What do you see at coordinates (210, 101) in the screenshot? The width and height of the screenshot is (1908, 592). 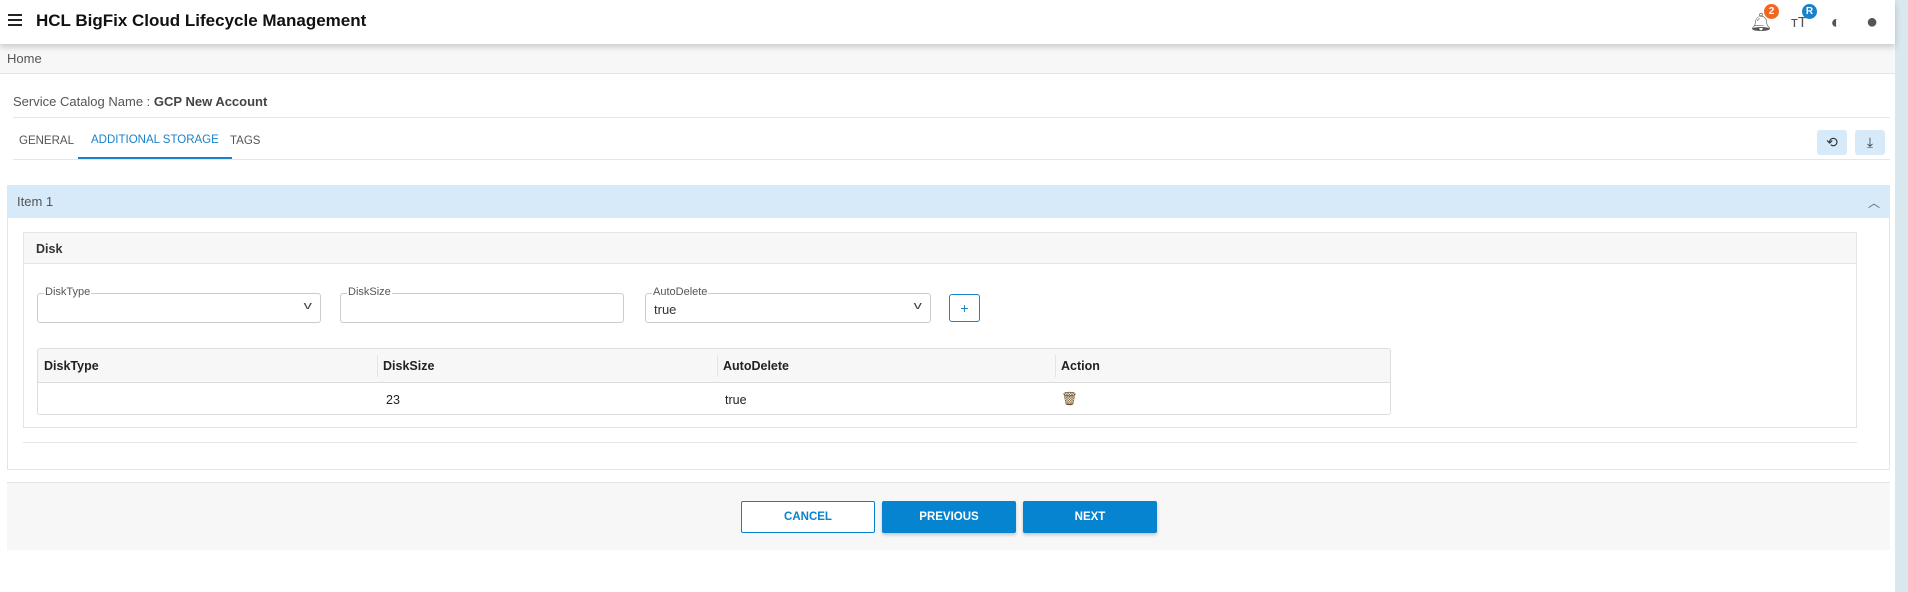 I see `catalog-value: GCP New Account` at bounding box center [210, 101].